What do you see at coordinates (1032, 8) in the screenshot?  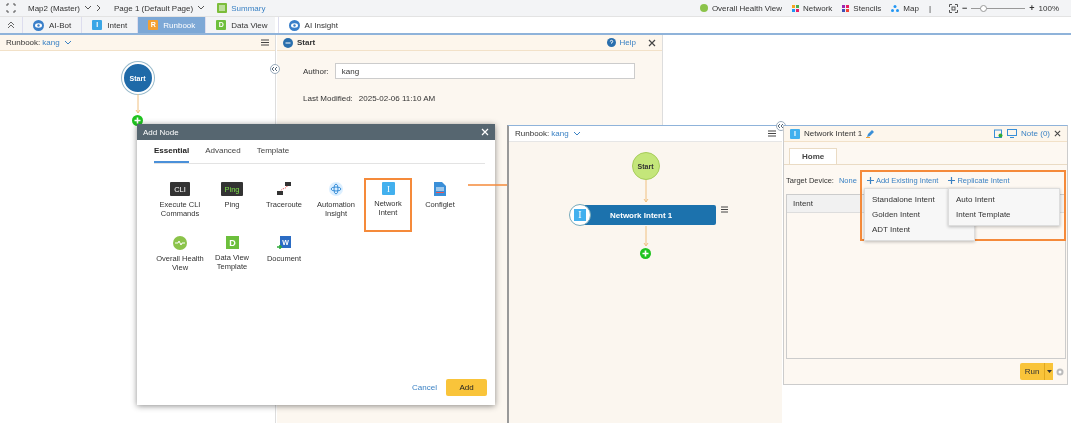 I see `zoom-in-button: +` at bounding box center [1032, 8].